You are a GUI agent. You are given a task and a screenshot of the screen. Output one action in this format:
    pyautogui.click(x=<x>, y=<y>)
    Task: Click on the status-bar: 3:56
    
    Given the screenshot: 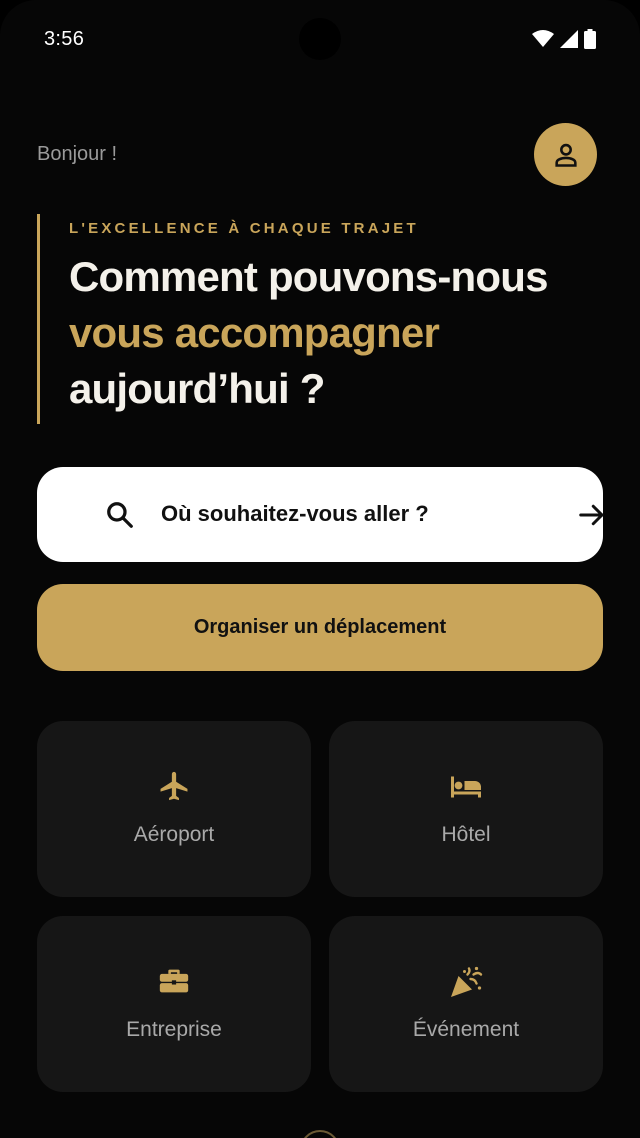 What is the action you would take?
    pyautogui.click(x=320, y=40)
    